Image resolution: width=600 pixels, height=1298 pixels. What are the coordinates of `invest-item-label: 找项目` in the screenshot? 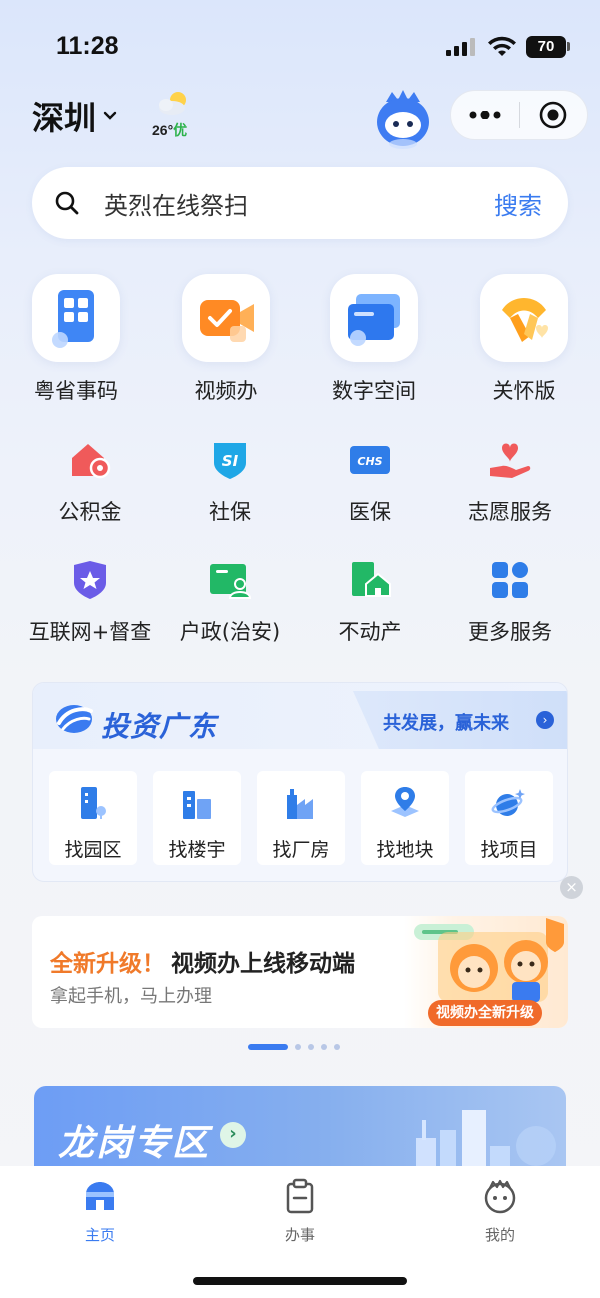 It's located at (509, 850).